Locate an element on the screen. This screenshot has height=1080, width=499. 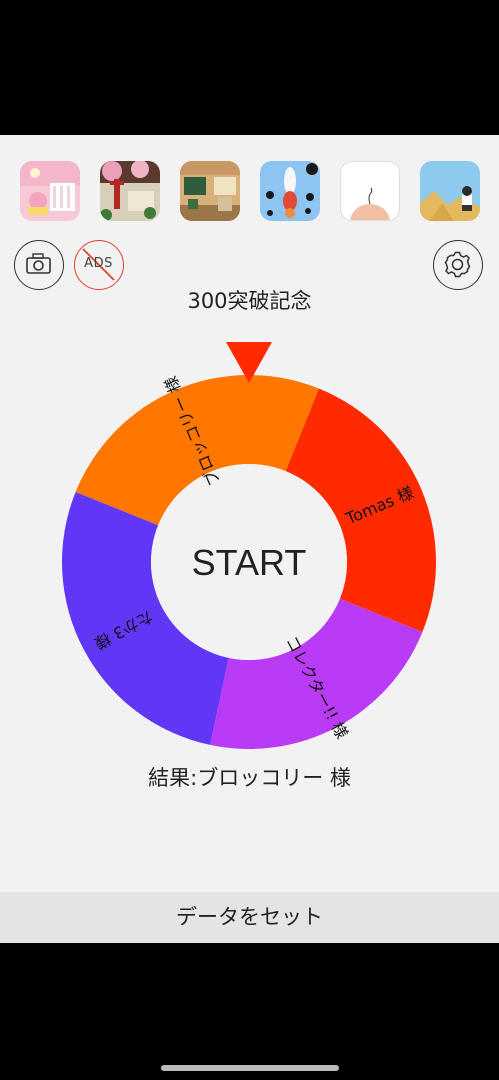
result-text: 結果:ブロッコリー 様 is located at coordinates (249, 778).